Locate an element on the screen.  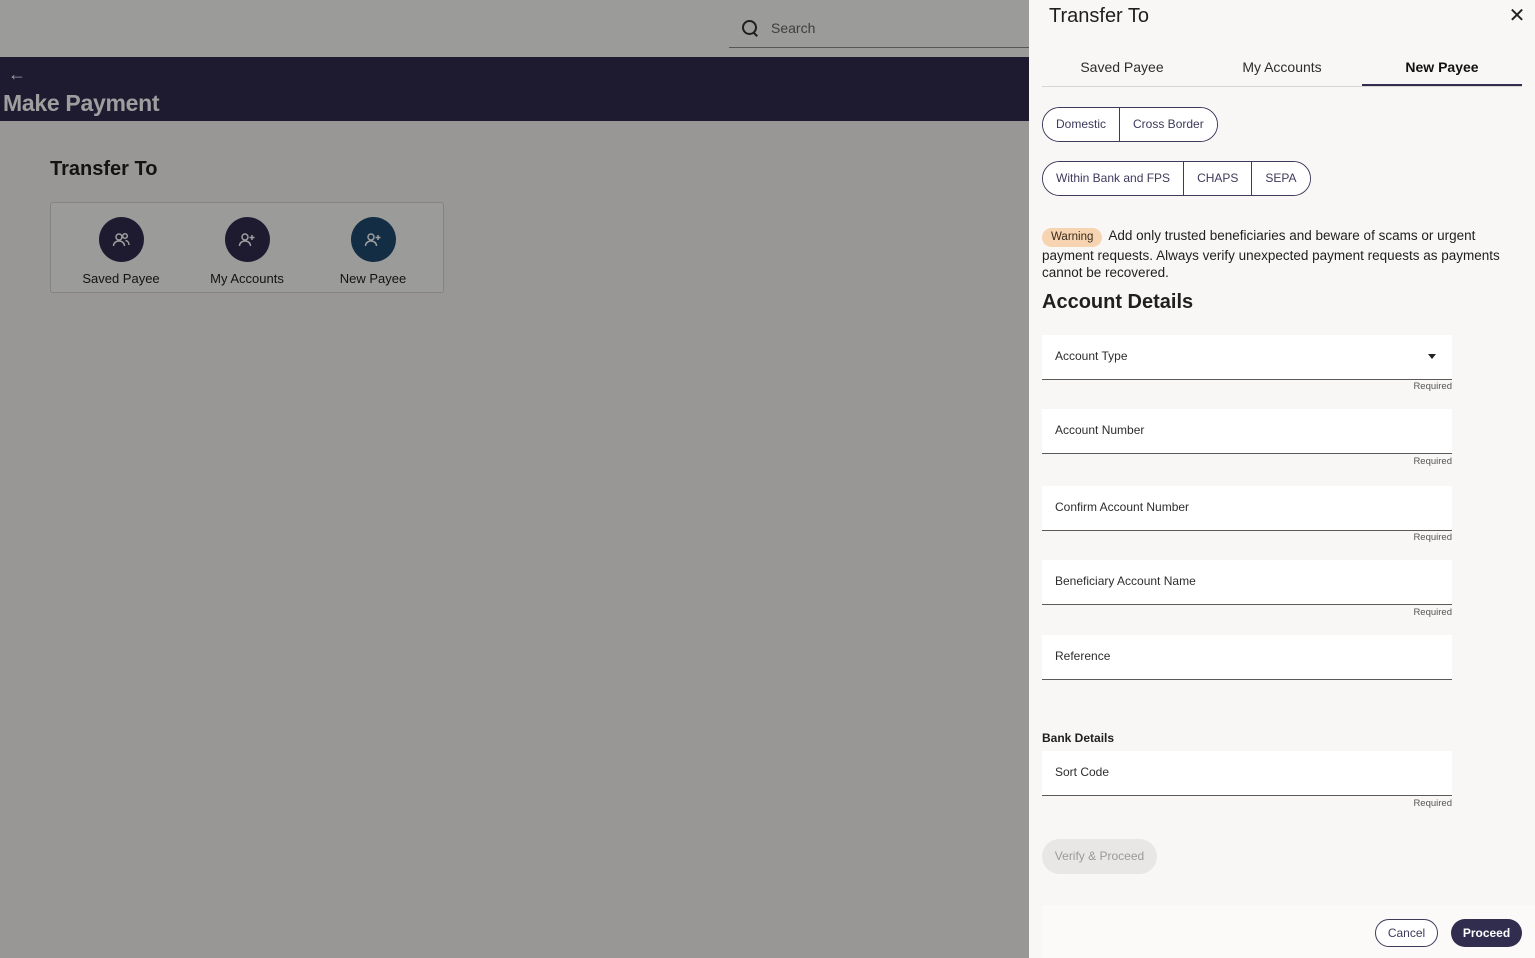
bank-details-title: Bank Details is located at coordinates (1078, 738).